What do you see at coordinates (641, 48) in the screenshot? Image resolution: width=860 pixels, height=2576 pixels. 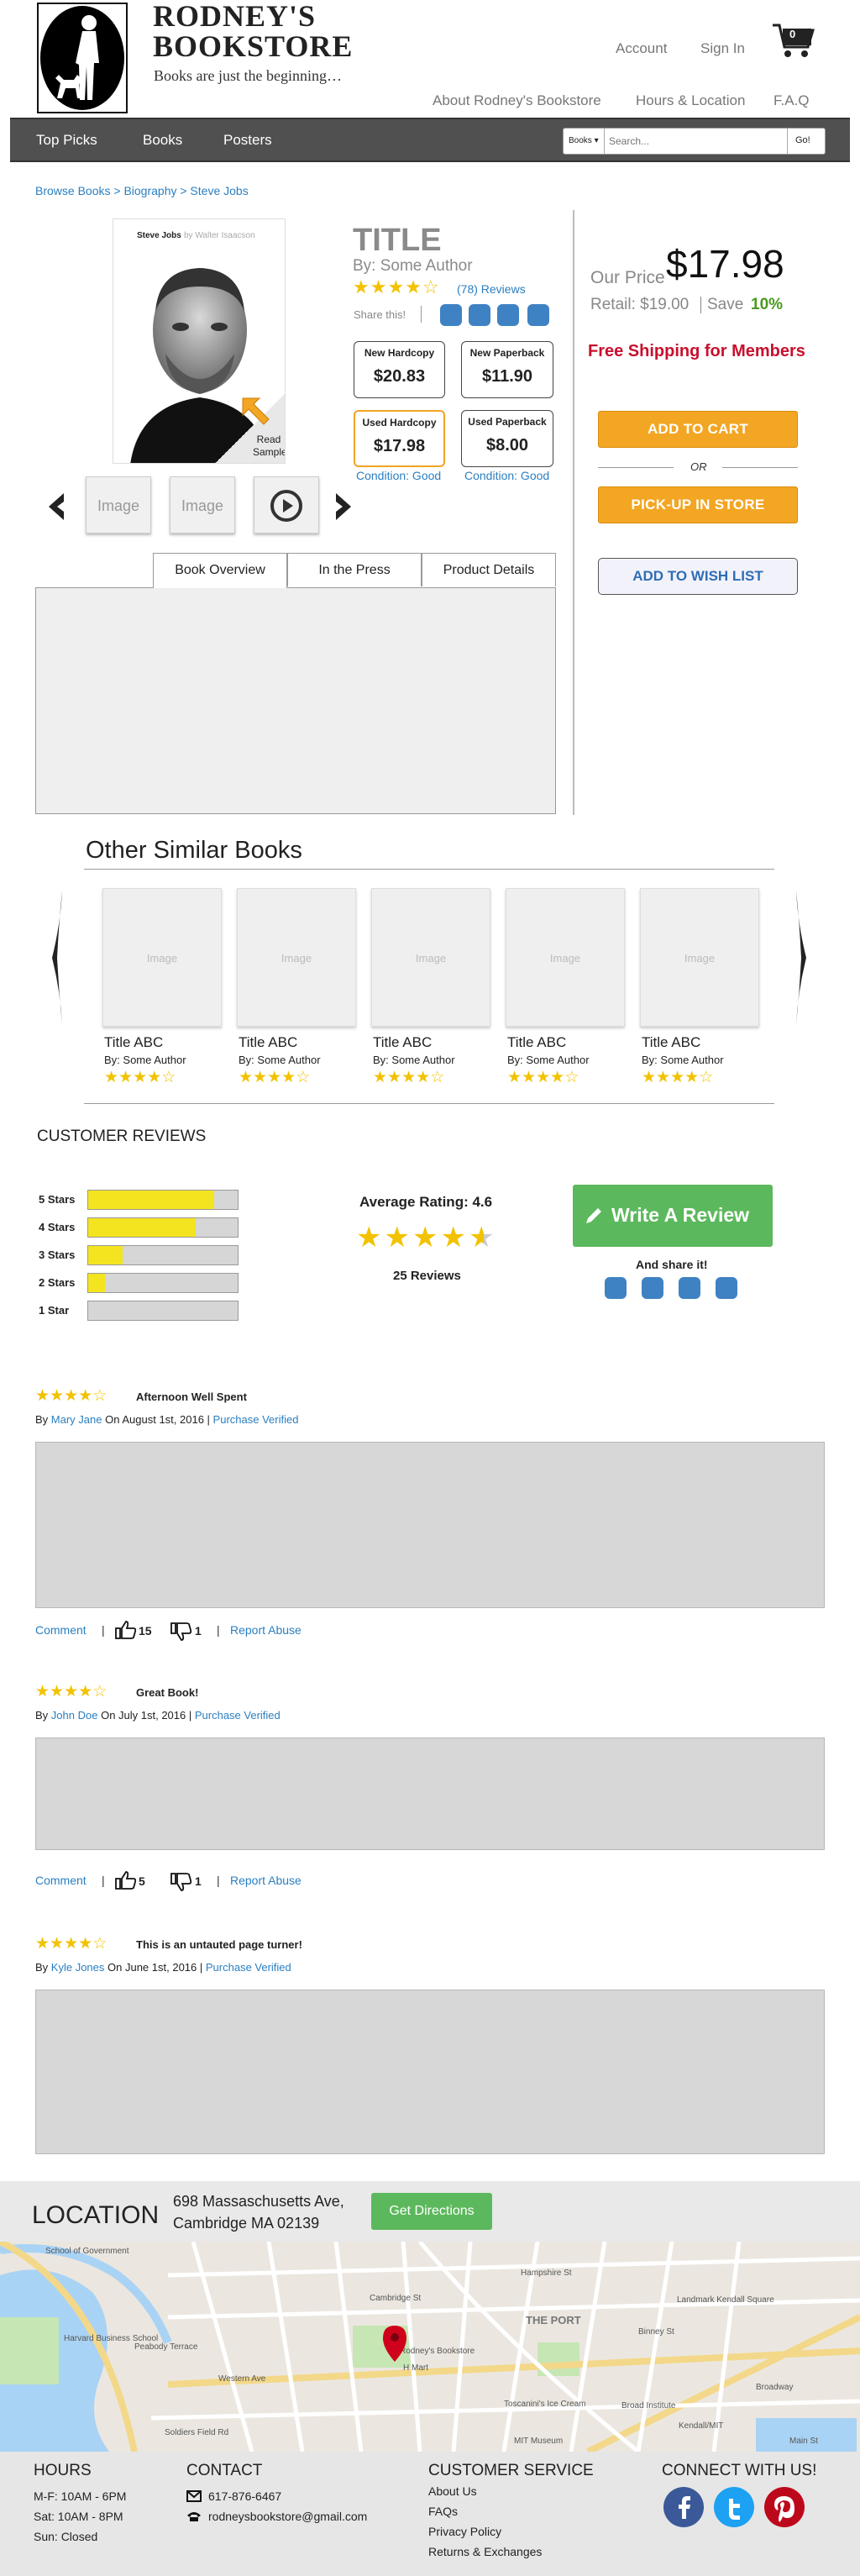 I see `account-link: Account` at bounding box center [641, 48].